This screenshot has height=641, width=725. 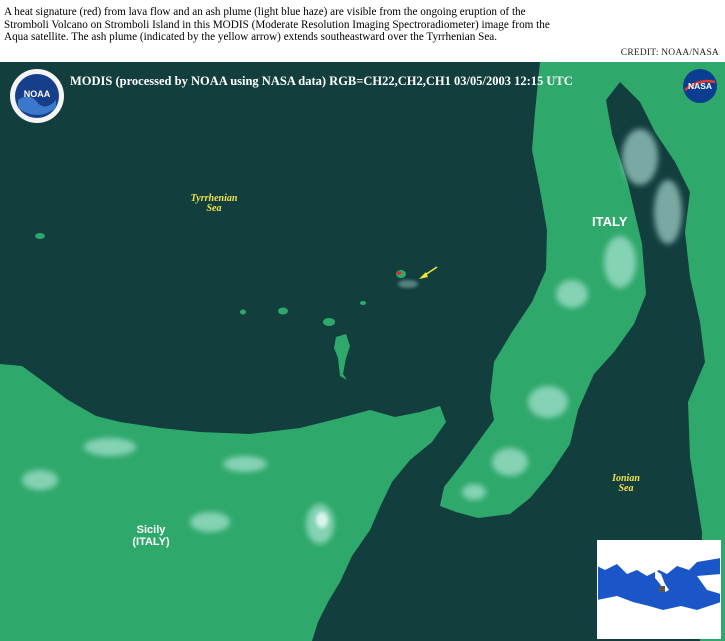 What do you see at coordinates (626, 488) in the screenshot?
I see `ionian-label-line2: Sea` at bounding box center [626, 488].